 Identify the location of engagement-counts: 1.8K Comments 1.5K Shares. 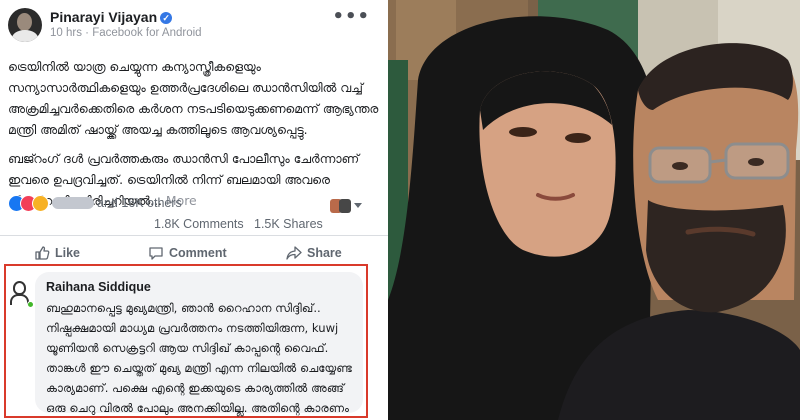
(194, 226).